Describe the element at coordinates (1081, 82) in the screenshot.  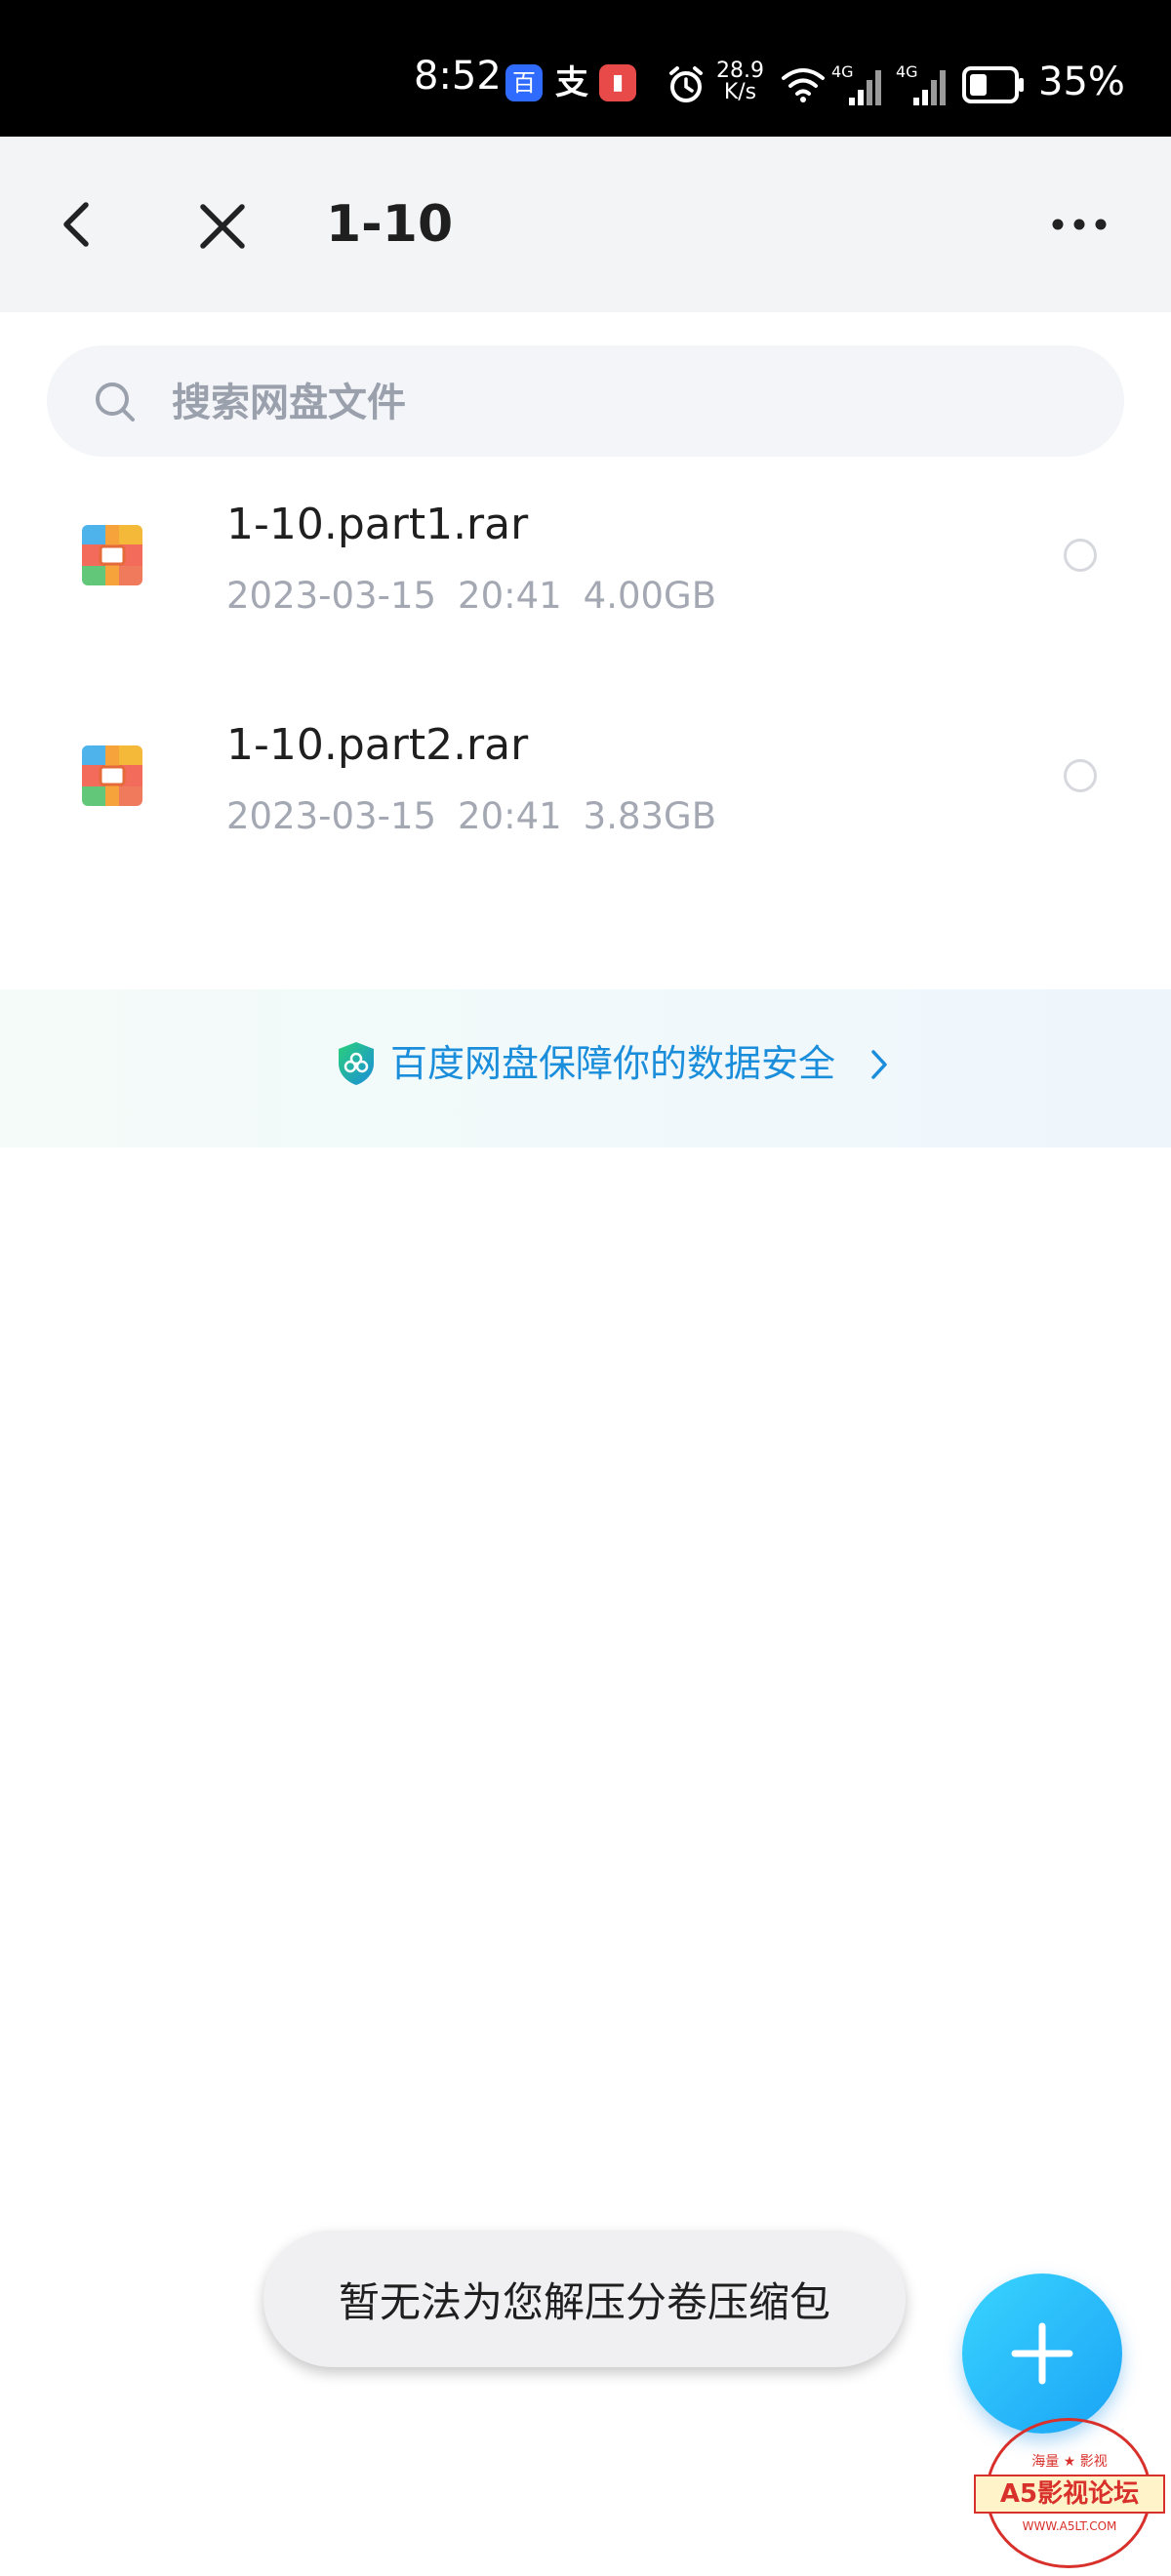
I see `battery-percent: 35%` at that location.